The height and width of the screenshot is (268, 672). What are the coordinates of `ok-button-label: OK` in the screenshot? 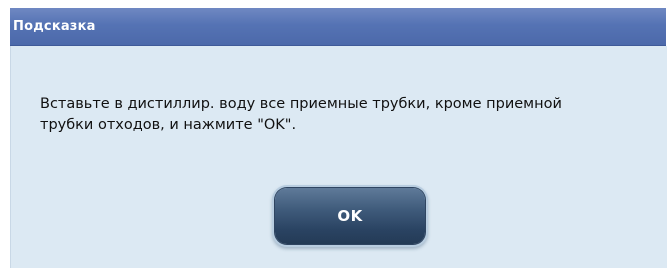 It's located at (350, 216).